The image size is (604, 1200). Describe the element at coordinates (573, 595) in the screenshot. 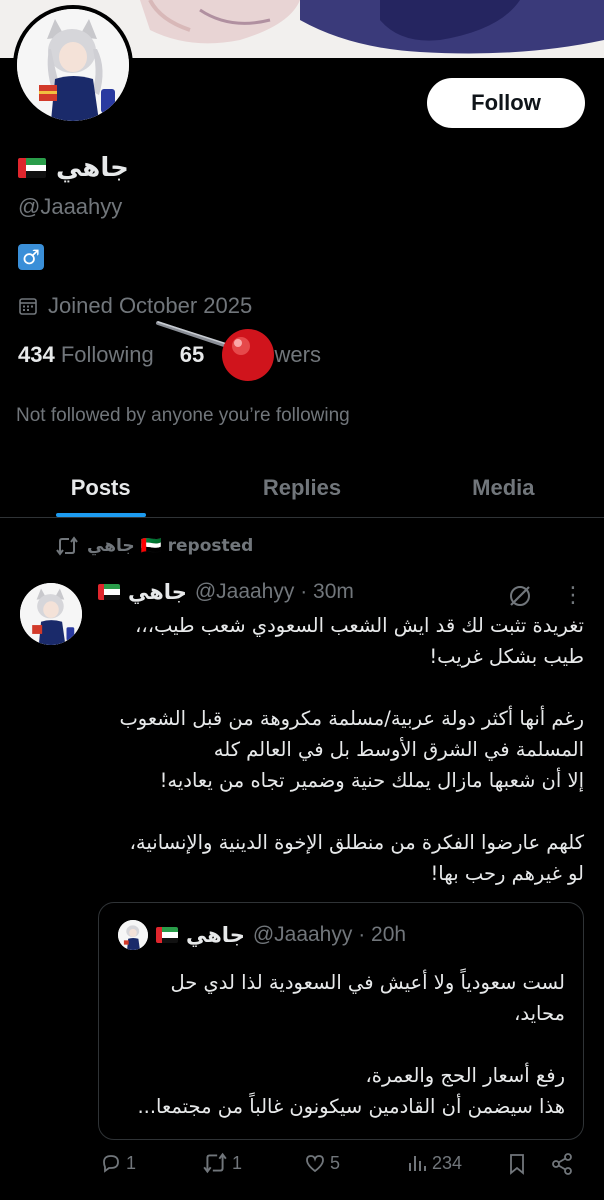

I see `more-icon: ⋮` at that location.